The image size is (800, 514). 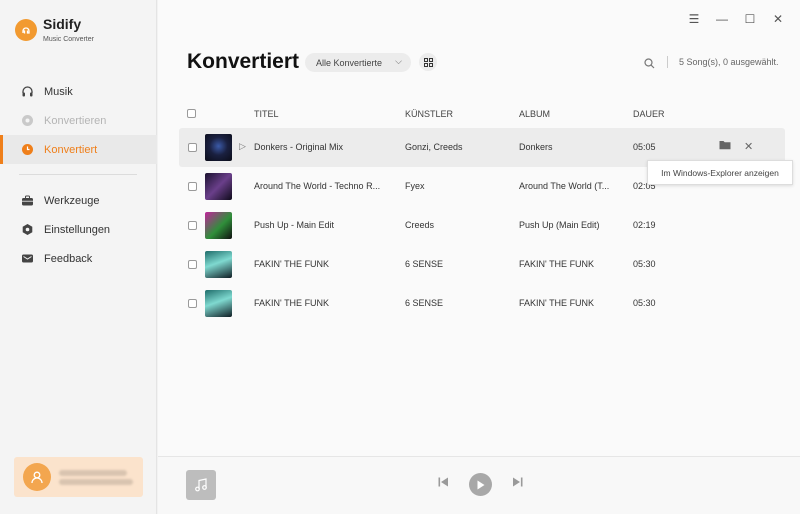 What do you see at coordinates (27, 258) in the screenshot?
I see `mail-icon` at bounding box center [27, 258].